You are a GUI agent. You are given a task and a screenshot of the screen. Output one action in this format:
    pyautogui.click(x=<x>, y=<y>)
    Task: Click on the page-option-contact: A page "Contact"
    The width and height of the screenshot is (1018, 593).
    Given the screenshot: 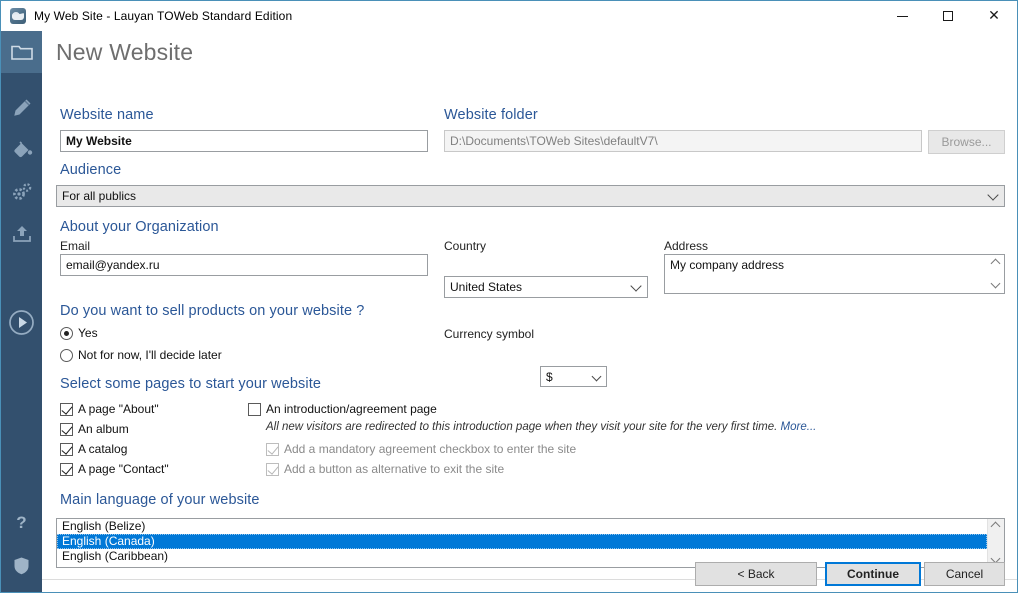 What is the action you would take?
    pyautogui.click(x=114, y=469)
    